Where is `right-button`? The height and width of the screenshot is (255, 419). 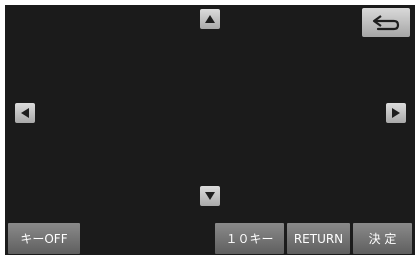
right-button is located at coordinates (396, 113).